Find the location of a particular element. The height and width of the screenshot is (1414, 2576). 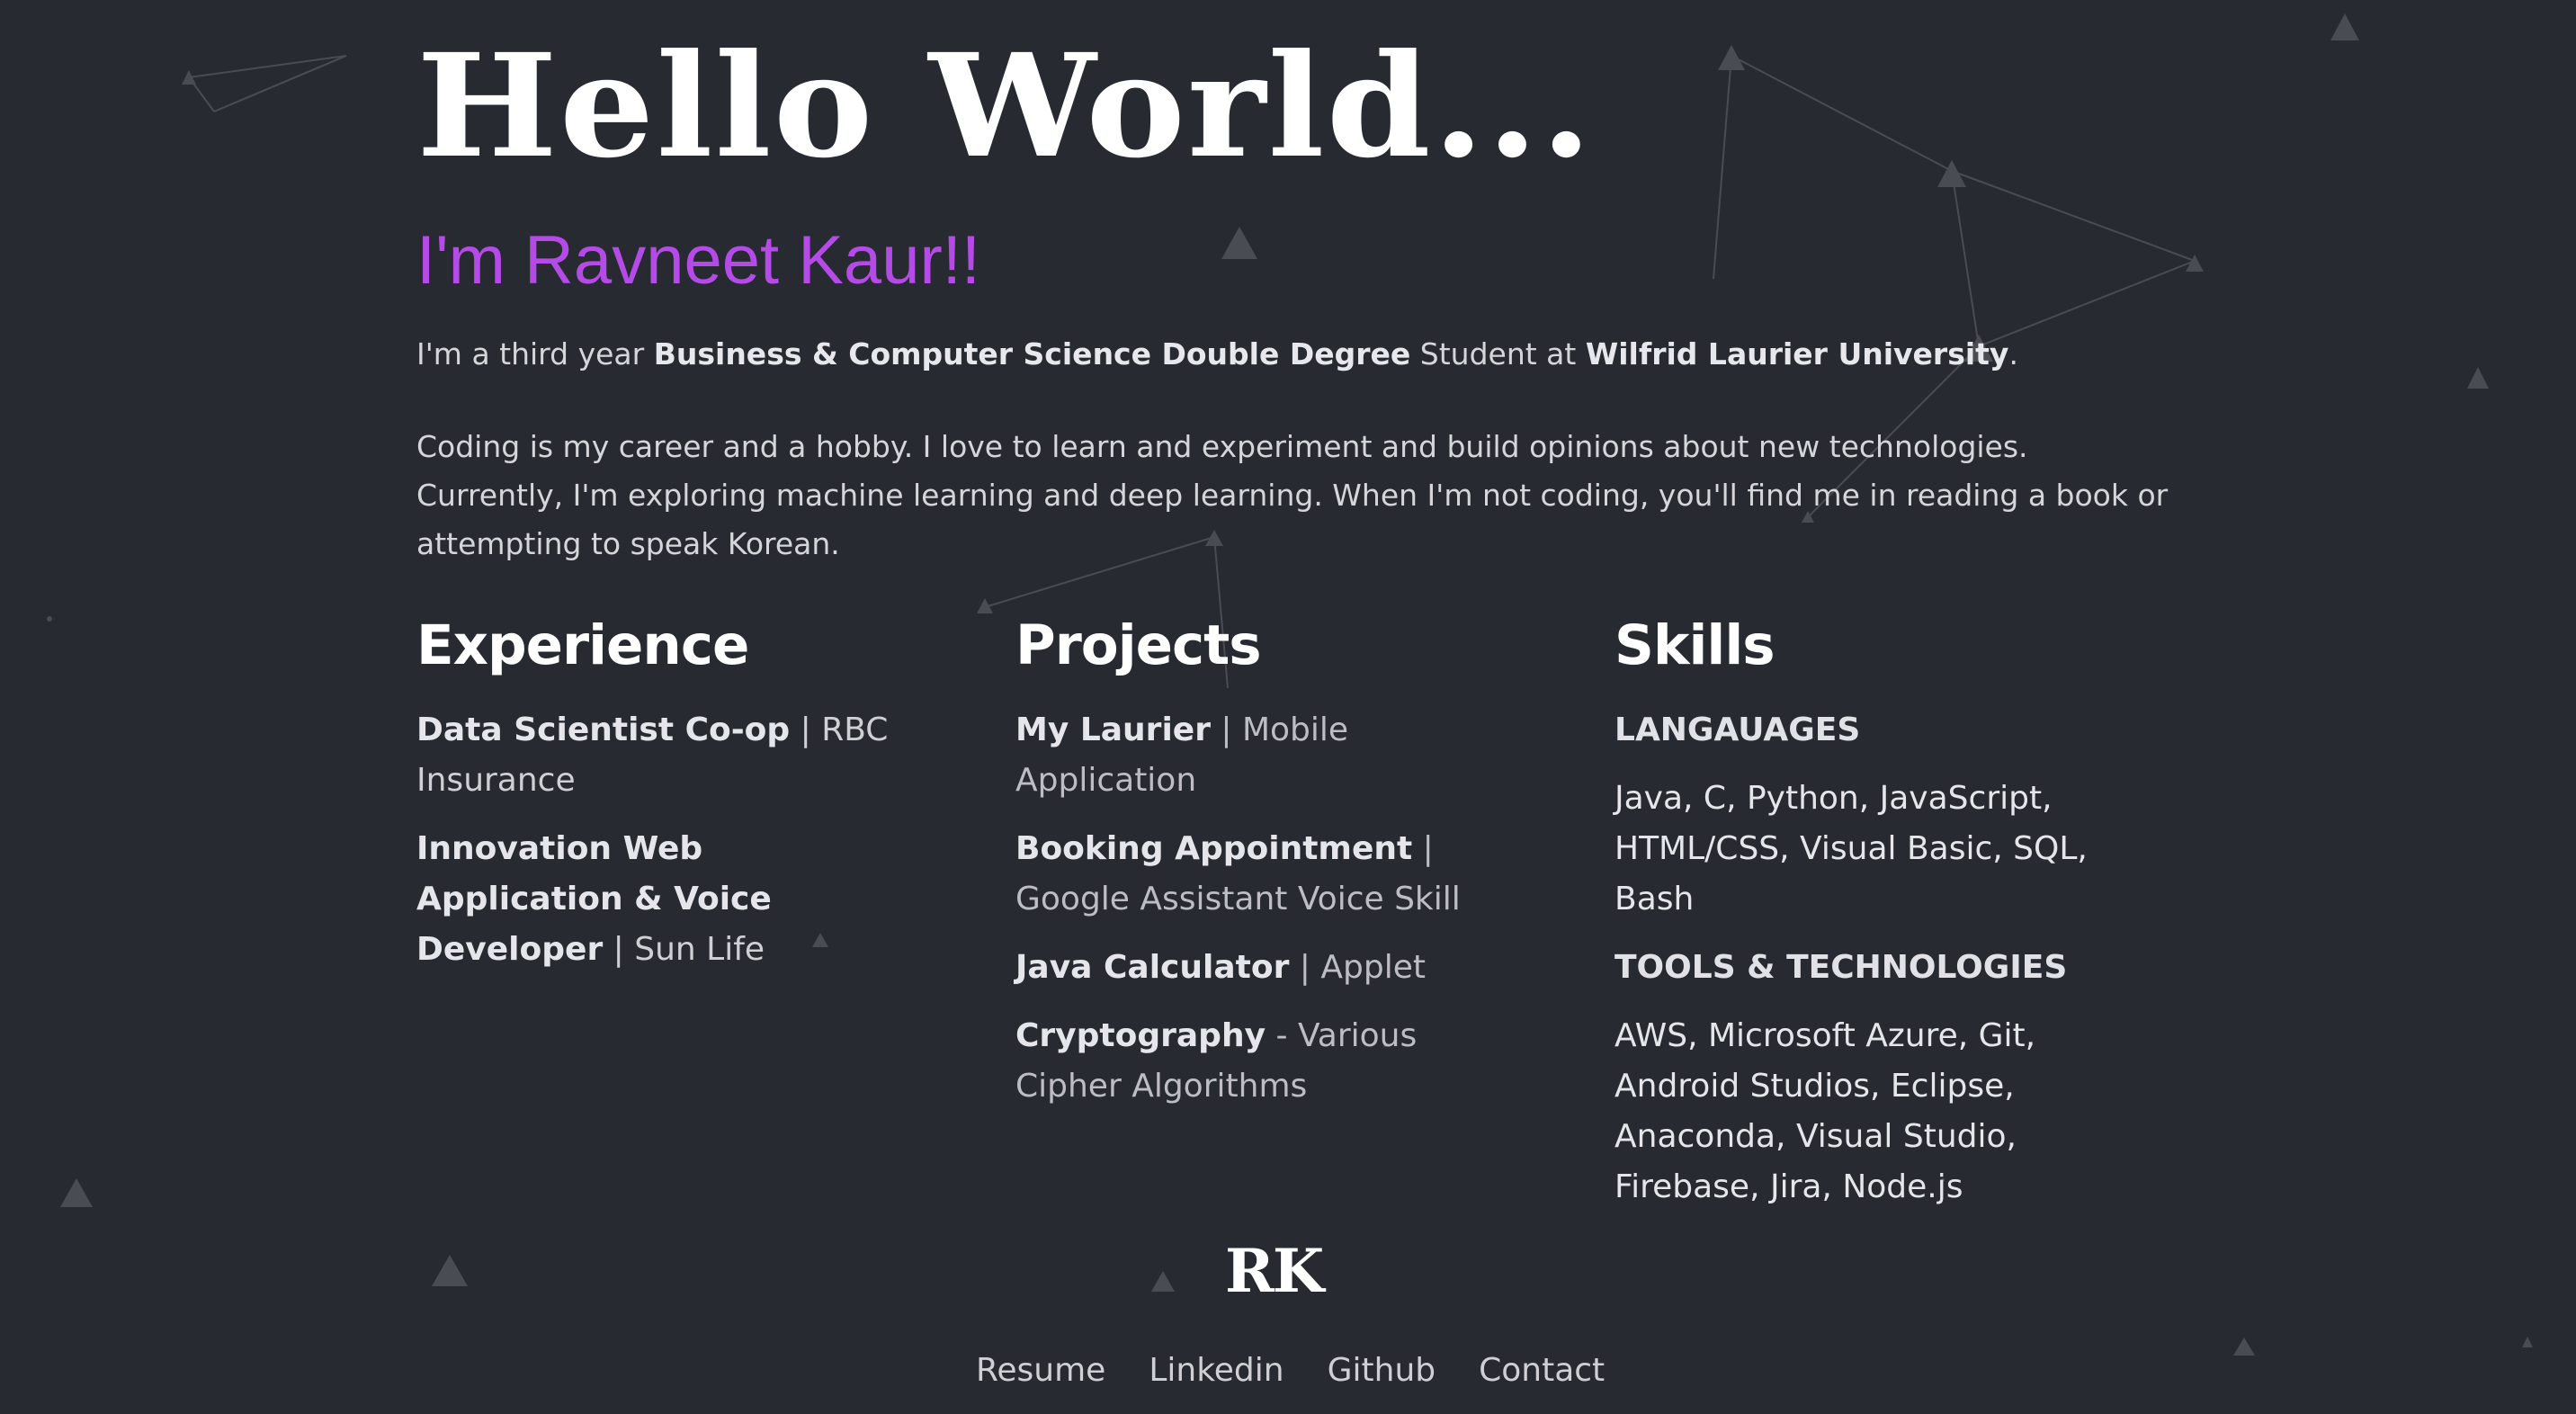

footer-nav: Resume Linkedin Github Contact is located at coordinates (1290, 1370).